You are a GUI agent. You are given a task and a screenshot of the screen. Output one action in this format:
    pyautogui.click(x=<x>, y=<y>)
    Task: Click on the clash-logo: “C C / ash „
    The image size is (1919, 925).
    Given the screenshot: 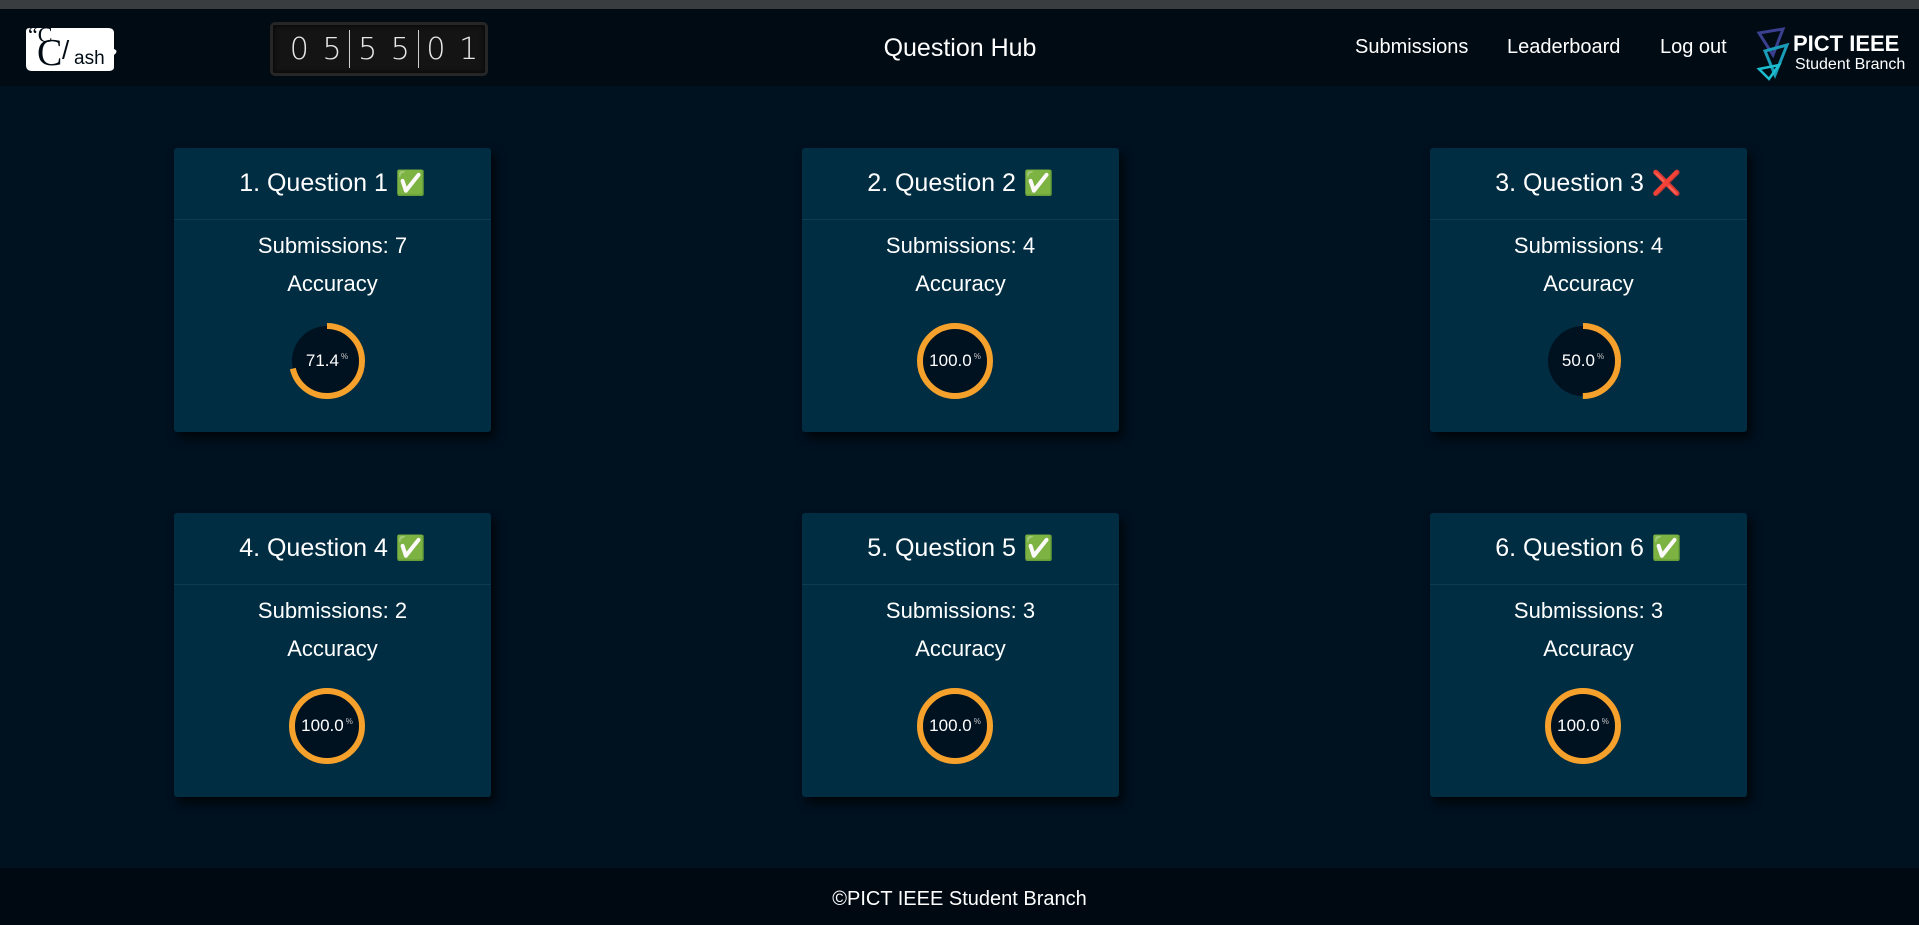 What is the action you would take?
    pyautogui.click(x=71, y=49)
    